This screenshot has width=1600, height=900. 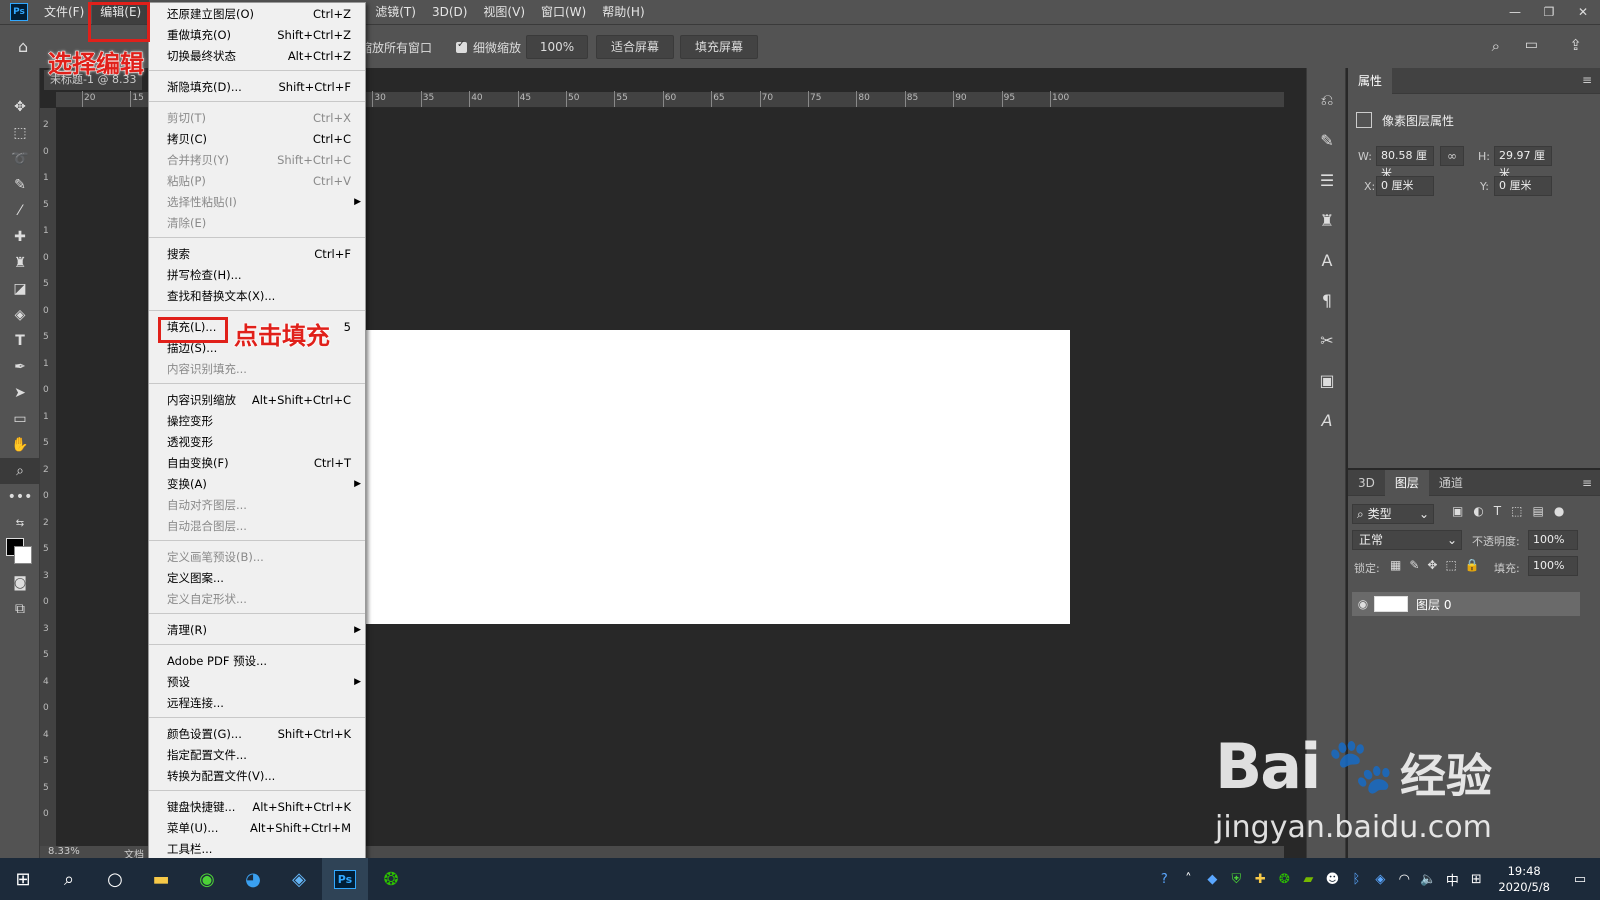 What do you see at coordinates (1515, 12) in the screenshot?
I see `minimize-button: —` at bounding box center [1515, 12].